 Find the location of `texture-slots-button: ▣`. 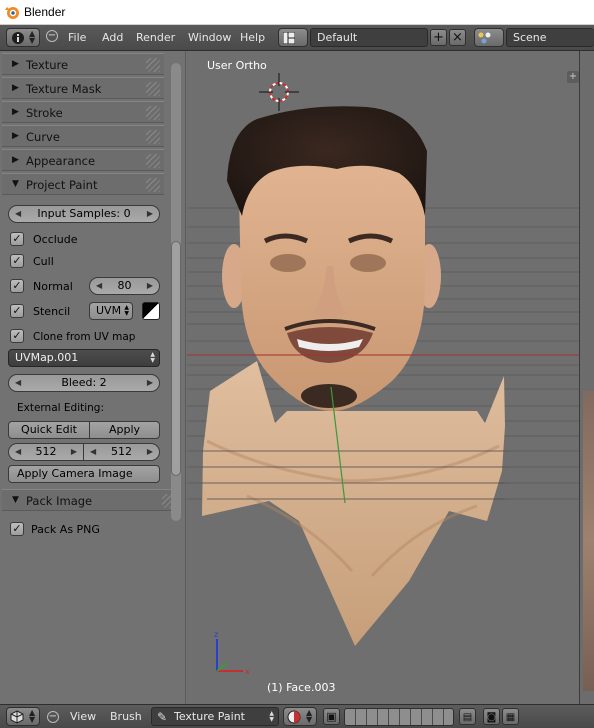

texture-slots-button: ▣ is located at coordinates (331, 716).